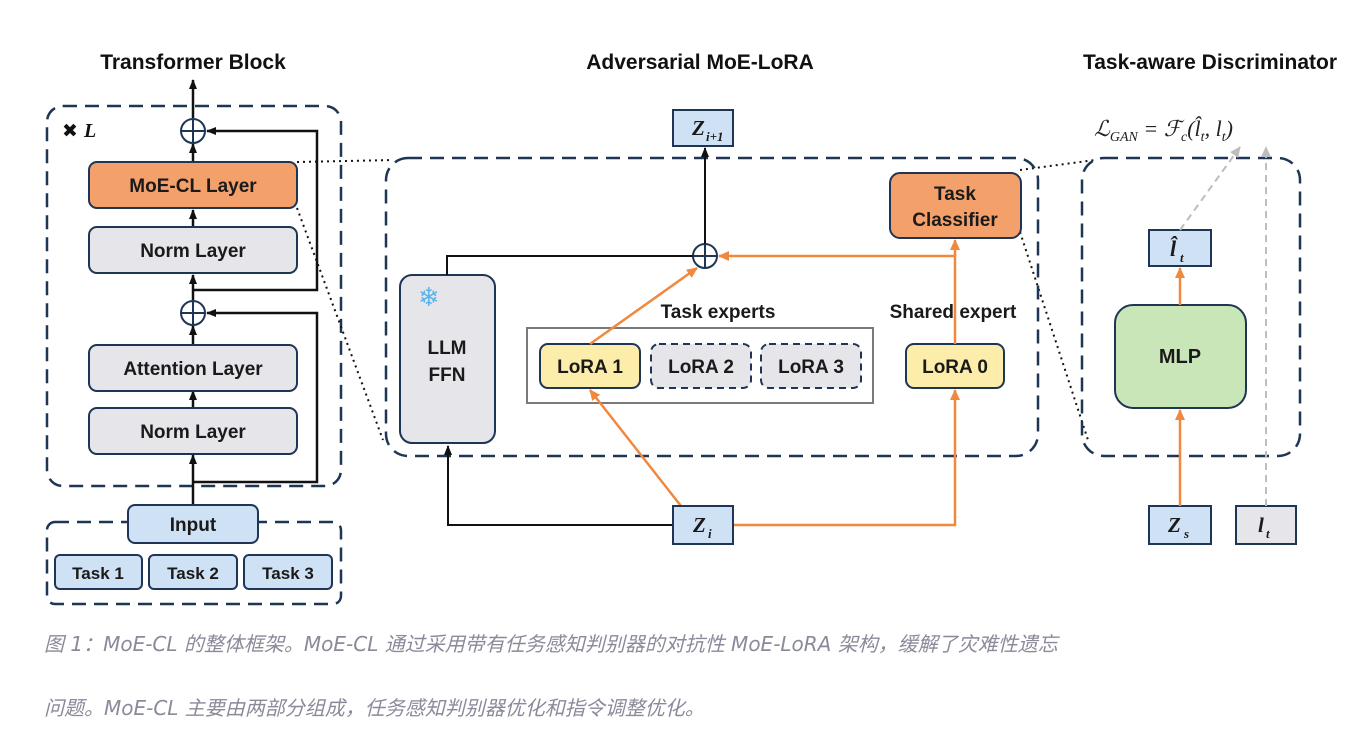  What do you see at coordinates (193, 369) in the screenshot?
I see `attention-layer-label: Attention Layer` at bounding box center [193, 369].